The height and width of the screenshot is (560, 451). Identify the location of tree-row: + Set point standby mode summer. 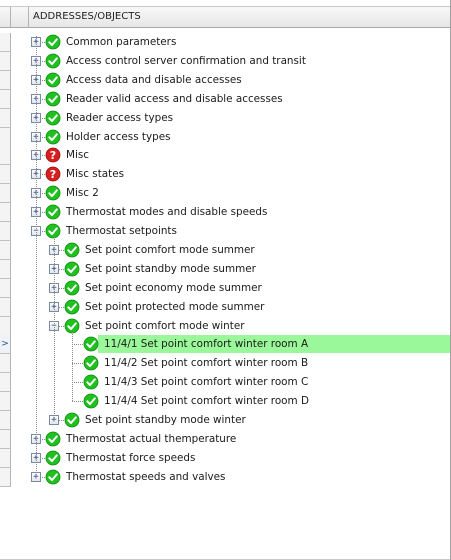
(225, 269).